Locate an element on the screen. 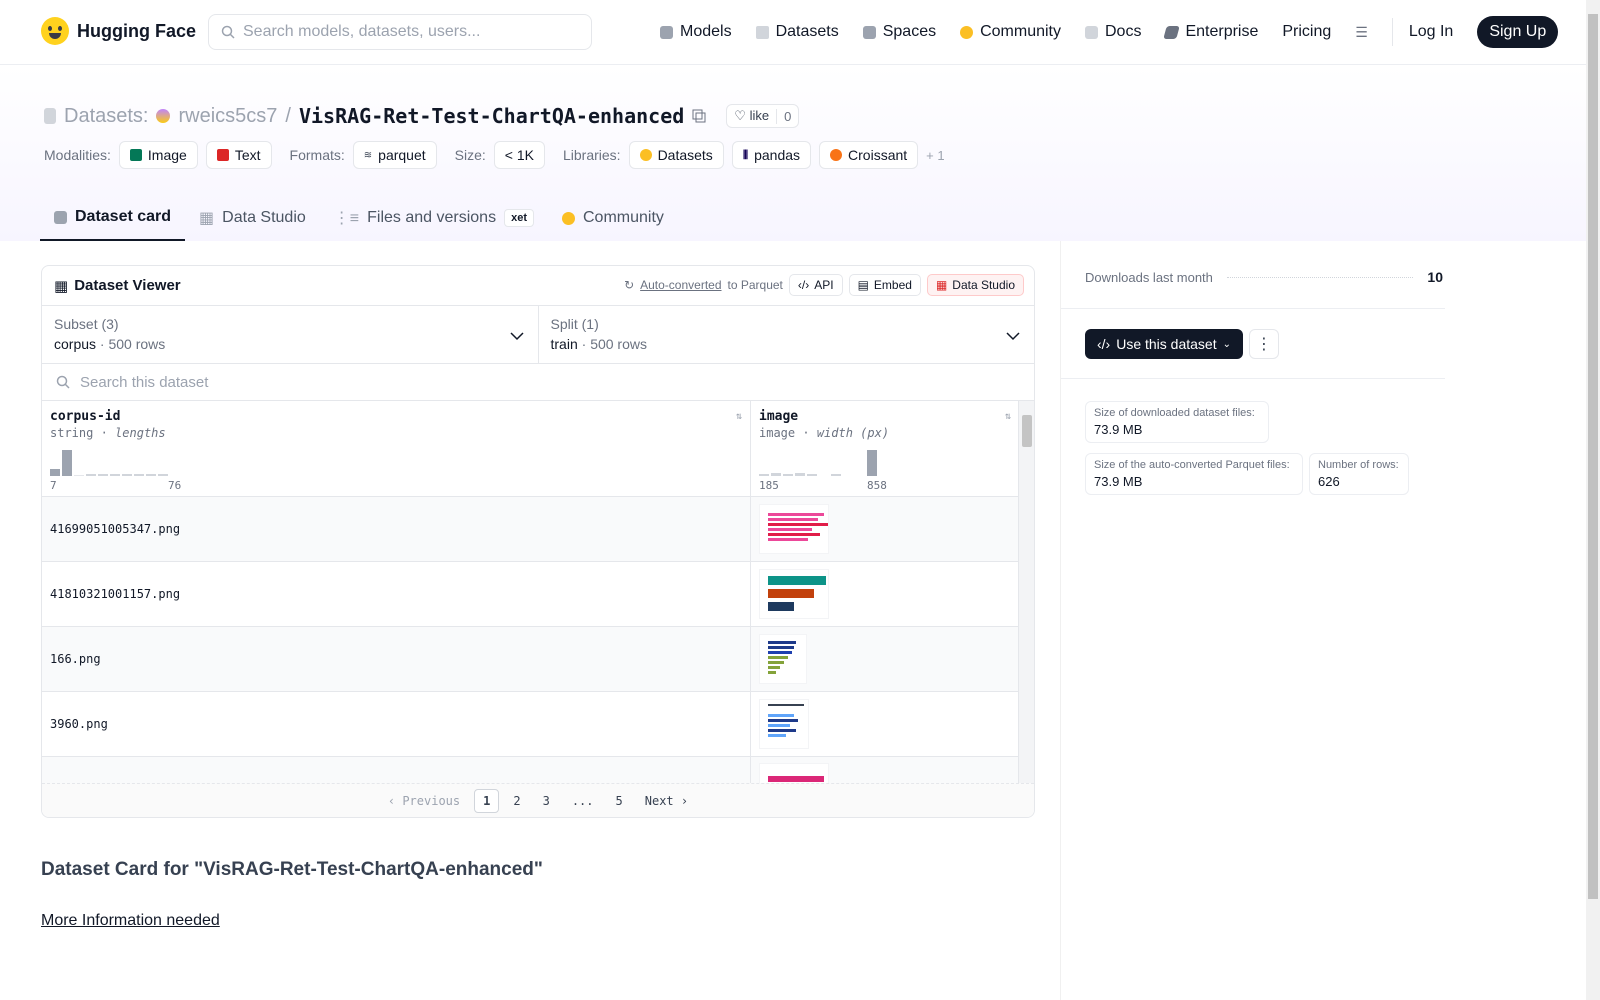 The width and height of the screenshot is (1600, 1000). column-corpus-id: corpus-id string · lengths 7 76 ⇅ is located at coordinates (396, 448).